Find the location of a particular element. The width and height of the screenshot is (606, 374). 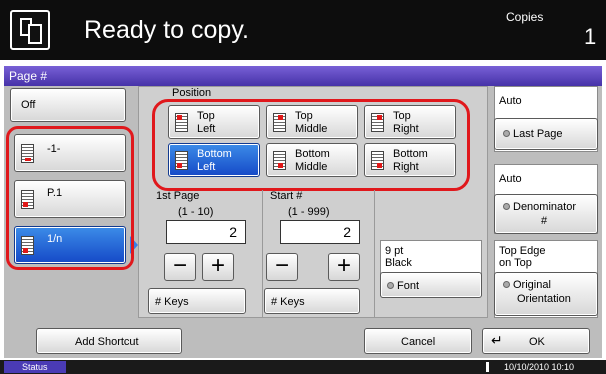

enter-icon: ↵ is located at coordinates (497, 340).